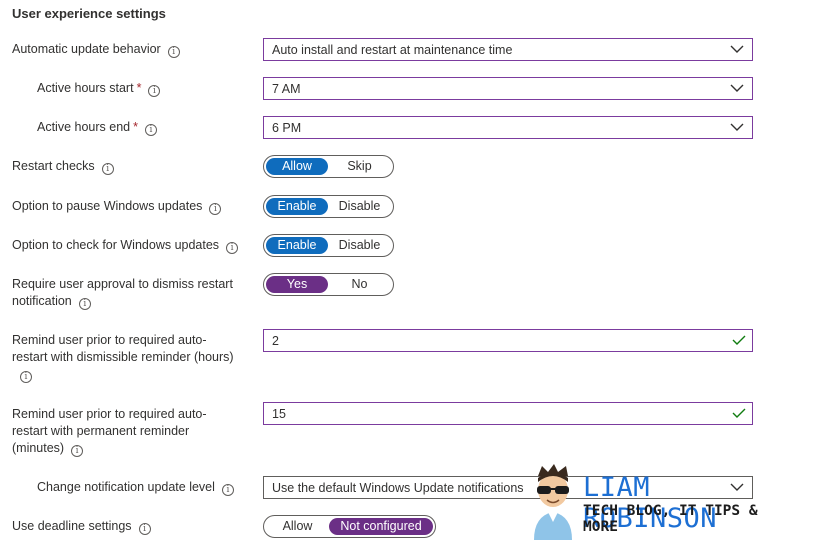 This screenshot has width=818, height=552. What do you see at coordinates (89, 13) in the screenshot?
I see `section-title: User experience settings` at bounding box center [89, 13].